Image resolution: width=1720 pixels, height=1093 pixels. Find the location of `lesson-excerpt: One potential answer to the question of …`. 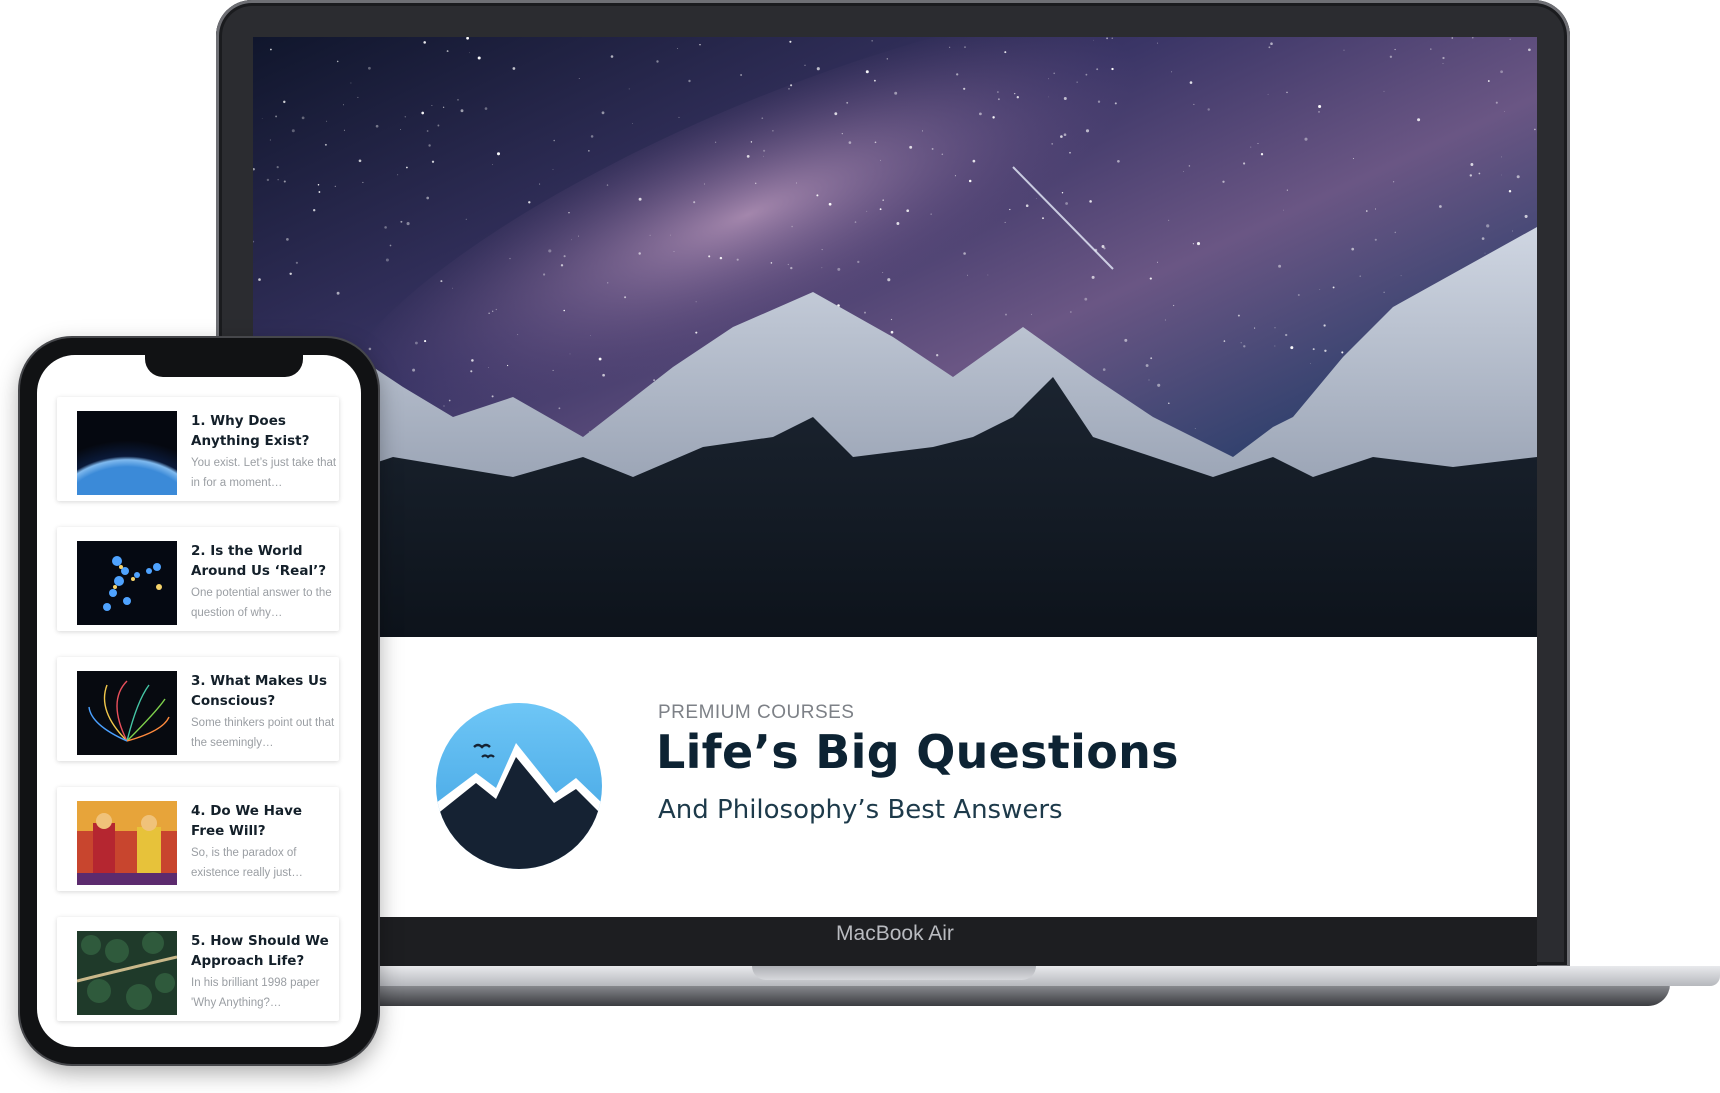

lesson-excerpt: One potential answer to the question of … is located at coordinates (261, 603).